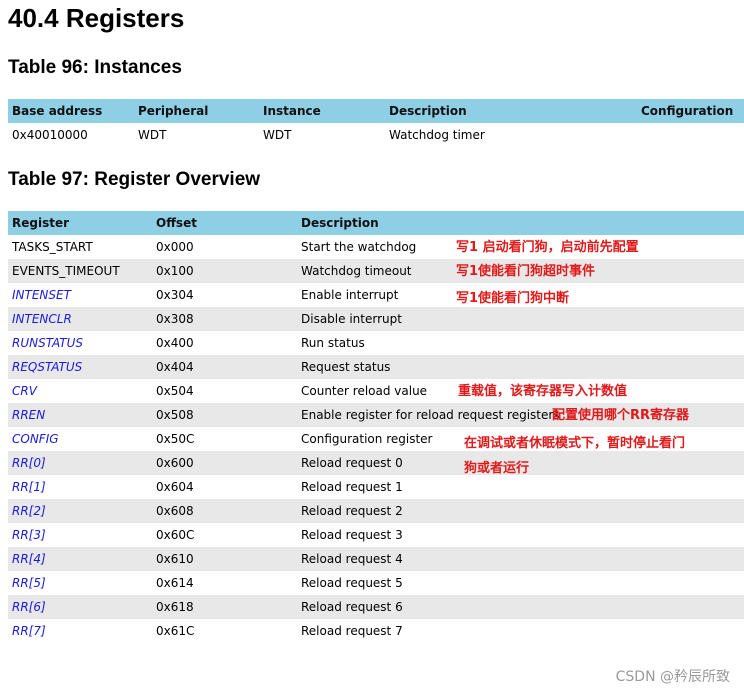  Describe the element at coordinates (543, 391) in the screenshot. I see `annotation-crv: 重载值，该寄存器写入计数值` at that location.